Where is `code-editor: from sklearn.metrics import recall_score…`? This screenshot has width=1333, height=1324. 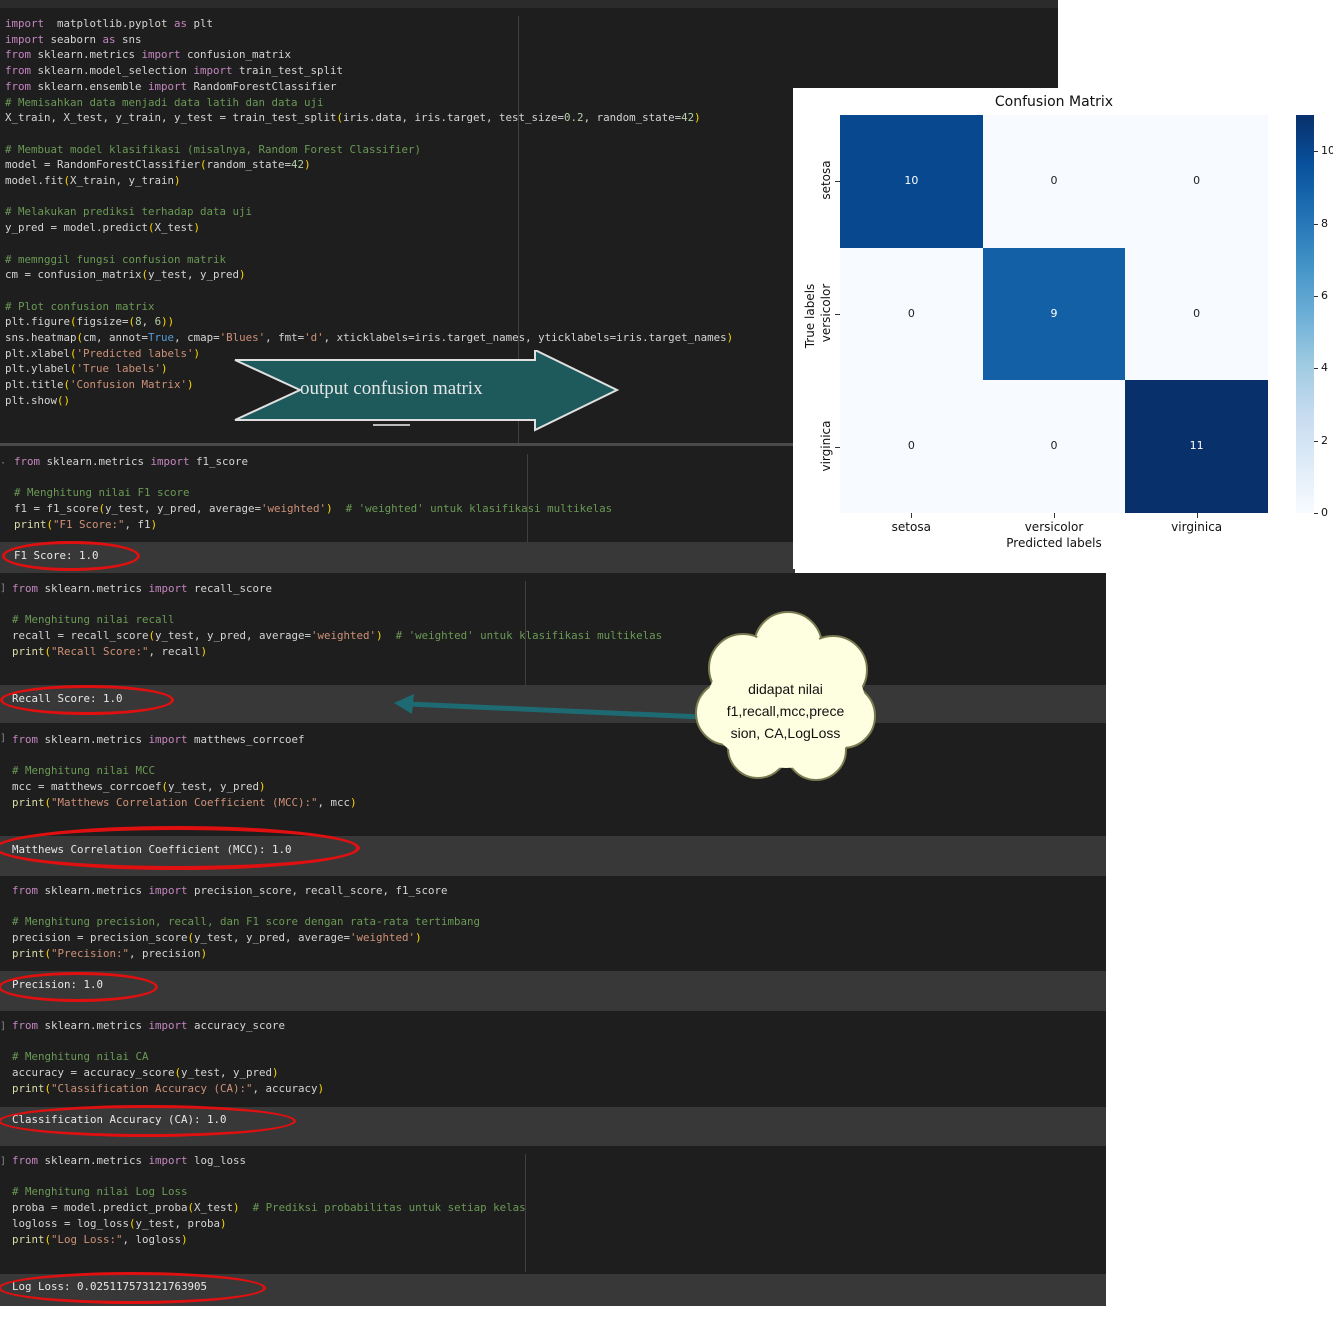 code-editor: from sklearn.metrics import recall_score… is located at coordinates (337, 620).